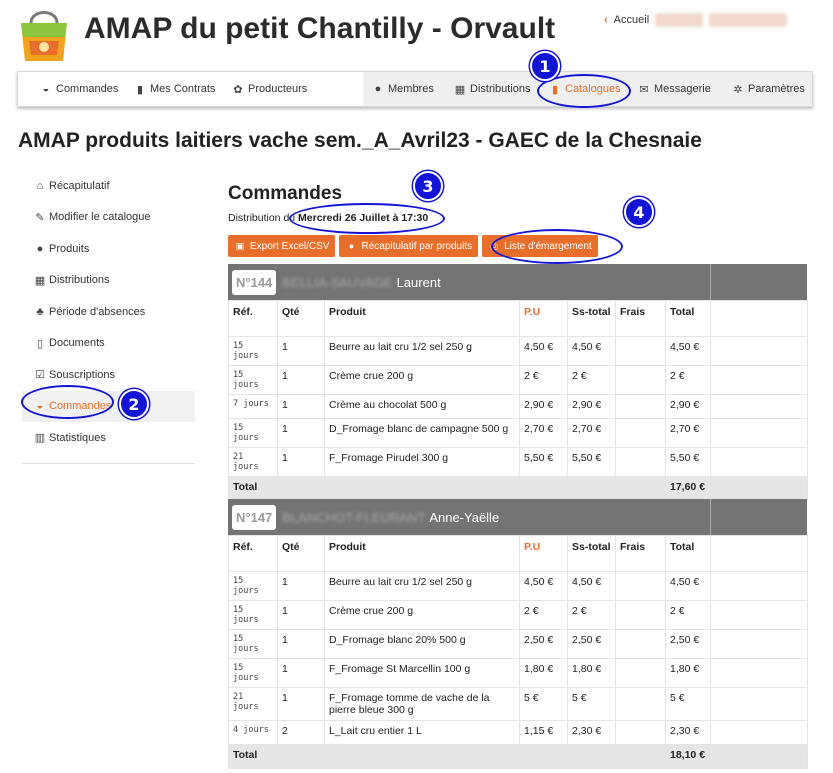 The width and height of the screenshot is (833, 773). What do you see at coordinates (40, 185) in the screenshot?
I see `home-icon: ⌂` at bounding box center [40, 185].